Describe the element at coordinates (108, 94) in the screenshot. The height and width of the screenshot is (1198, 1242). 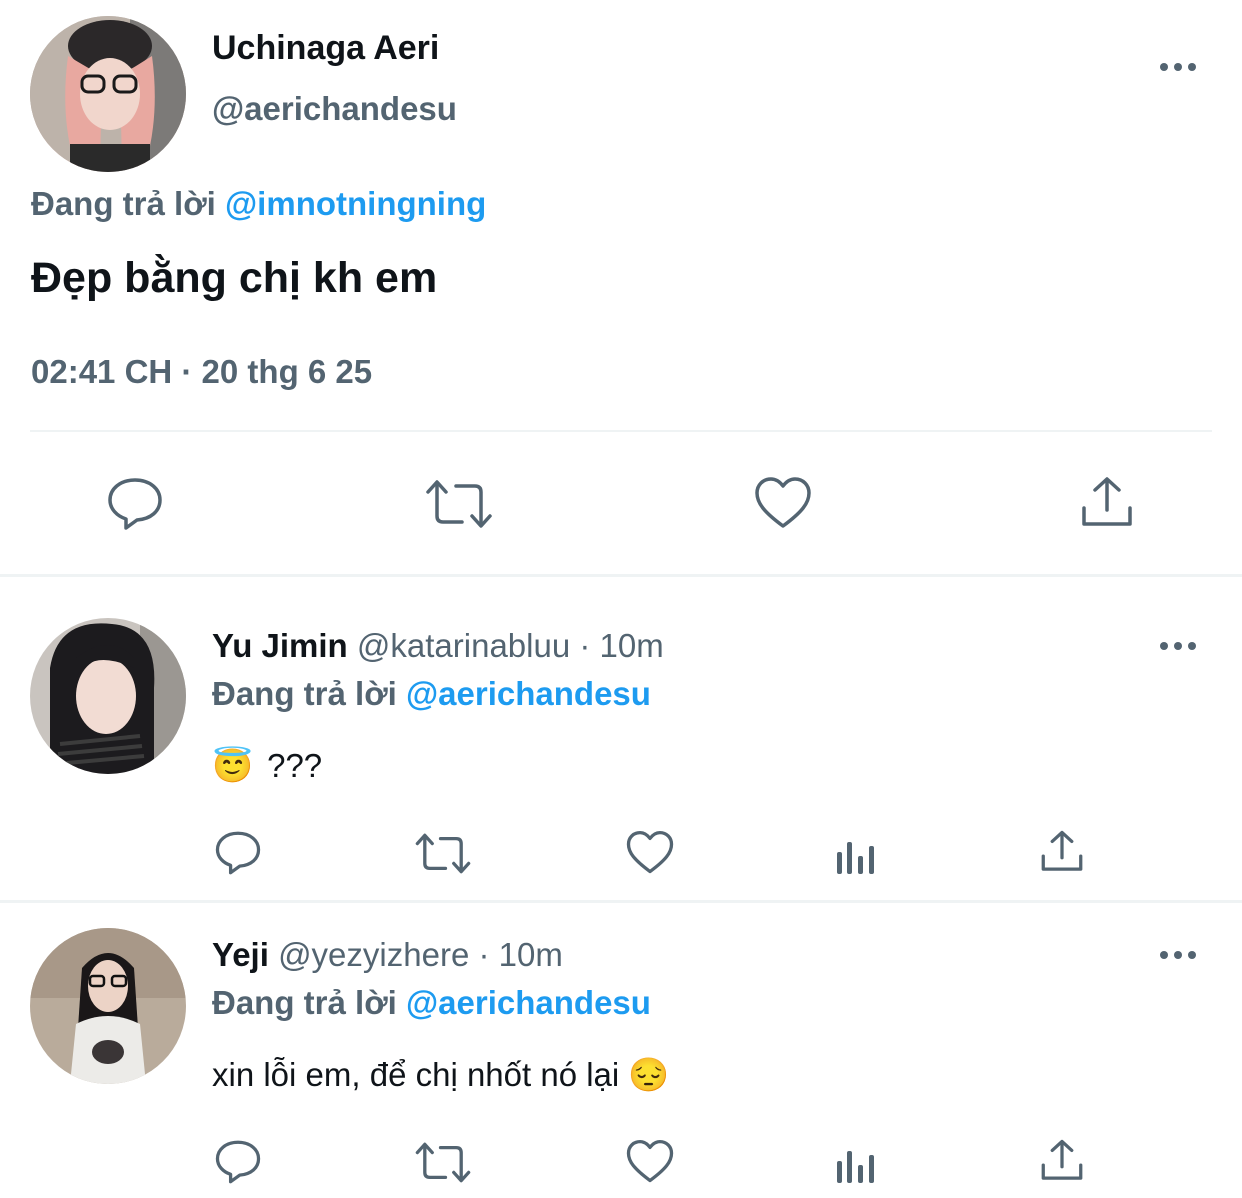
I see `avatar-main` at that location.